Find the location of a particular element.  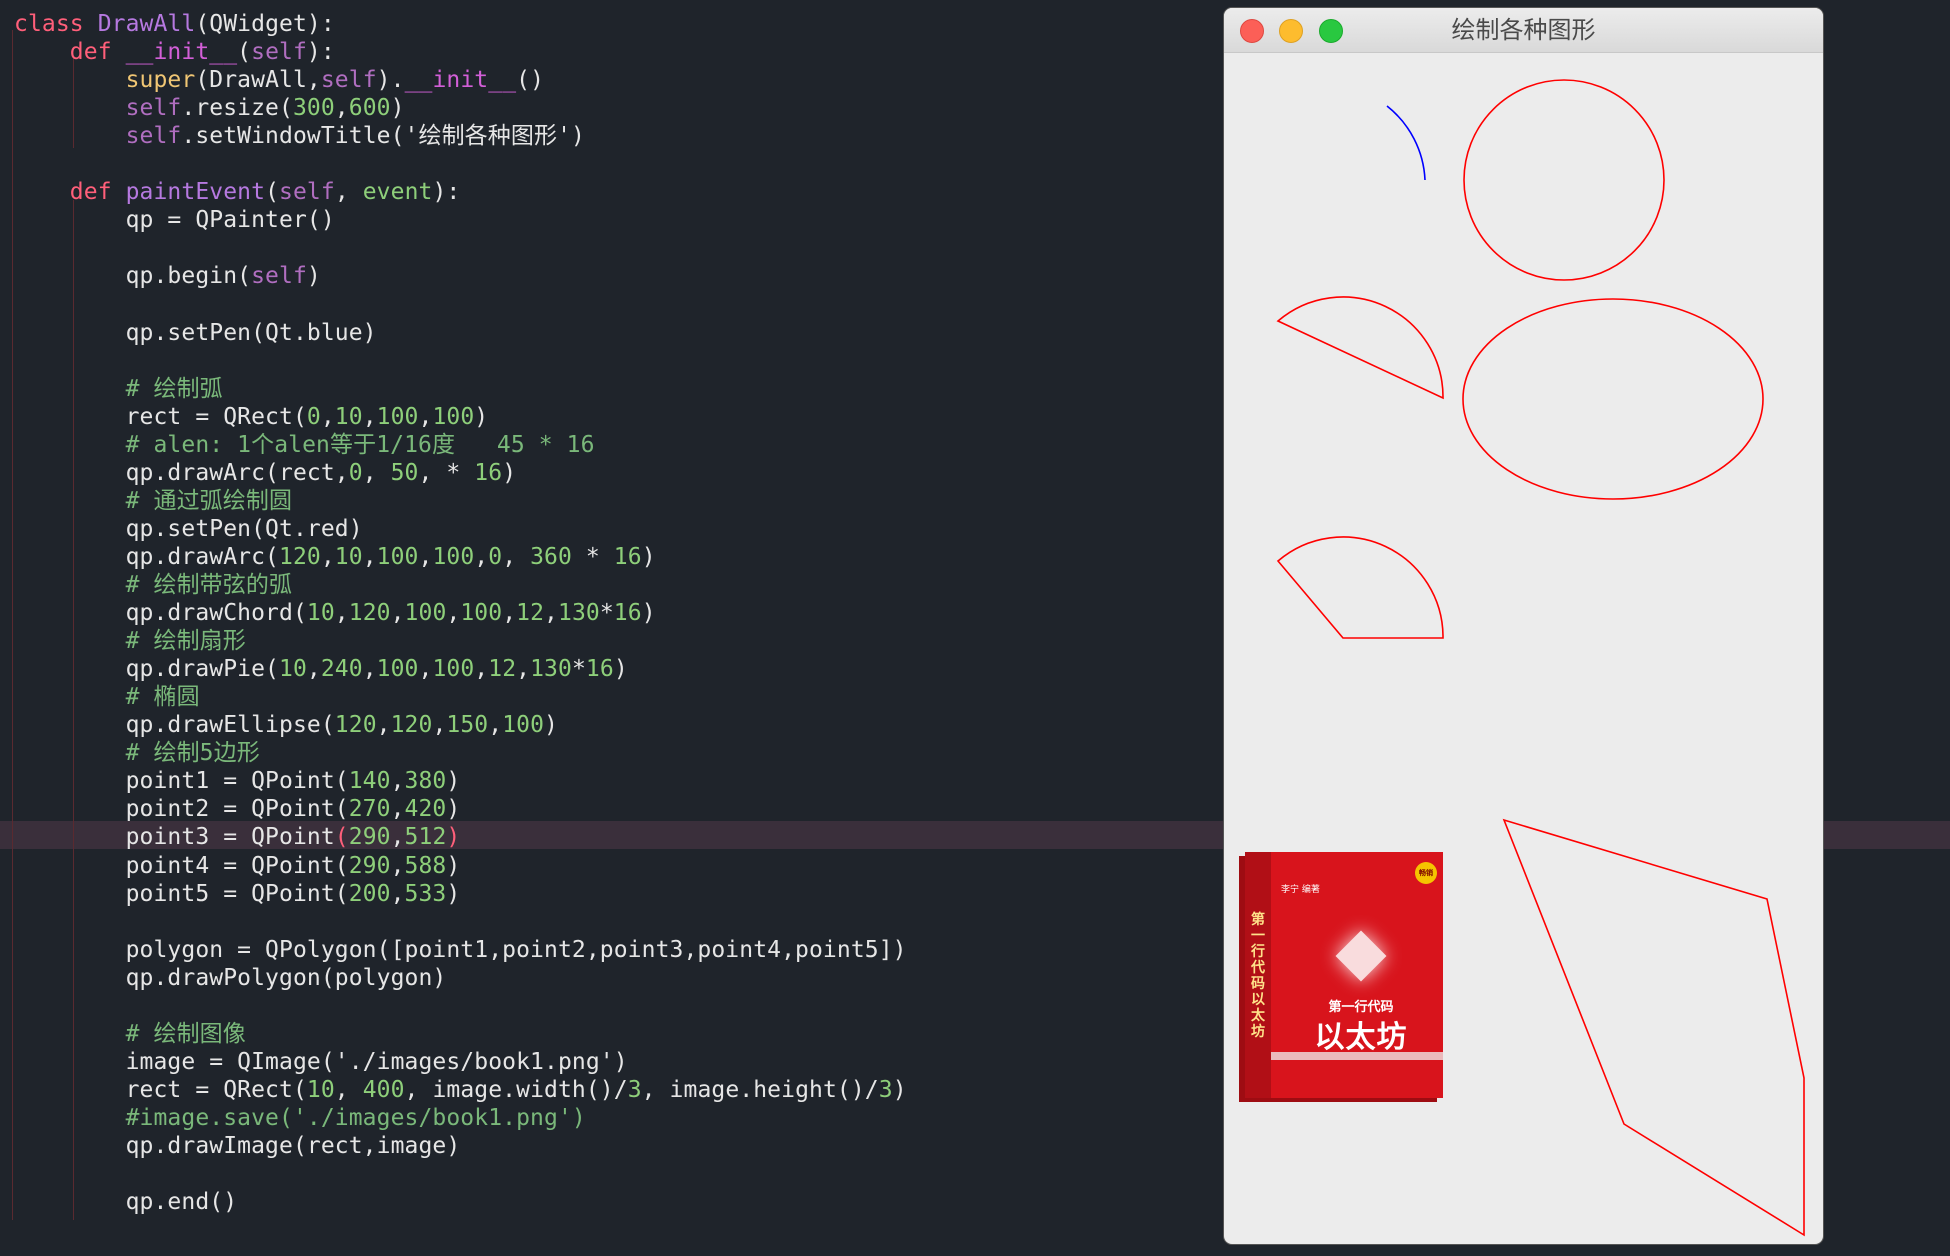

code-line: image = QImage('./images/book1.png') is located at coordinates (321, 1062).